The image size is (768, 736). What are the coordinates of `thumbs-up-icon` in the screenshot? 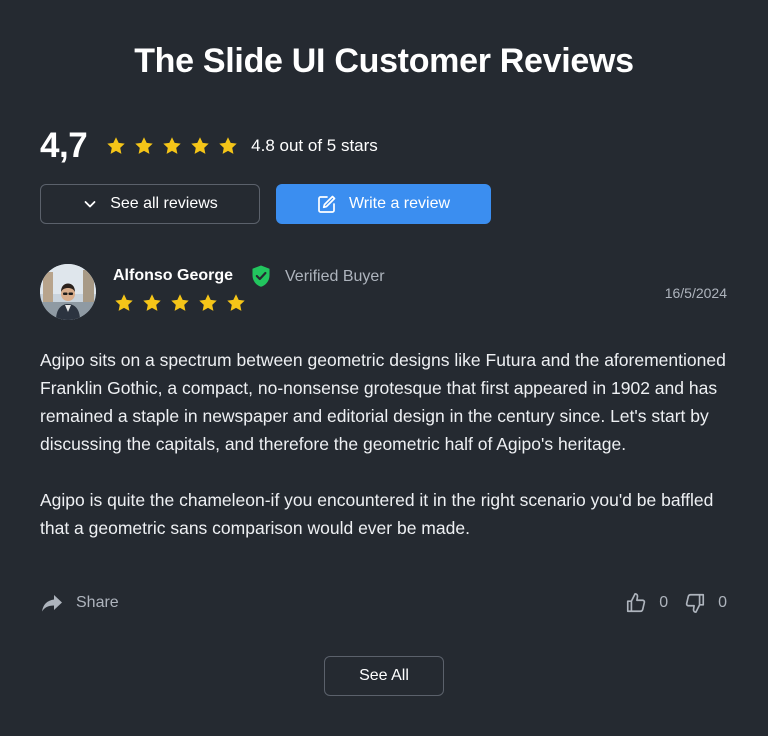 It's located at (636, 603).